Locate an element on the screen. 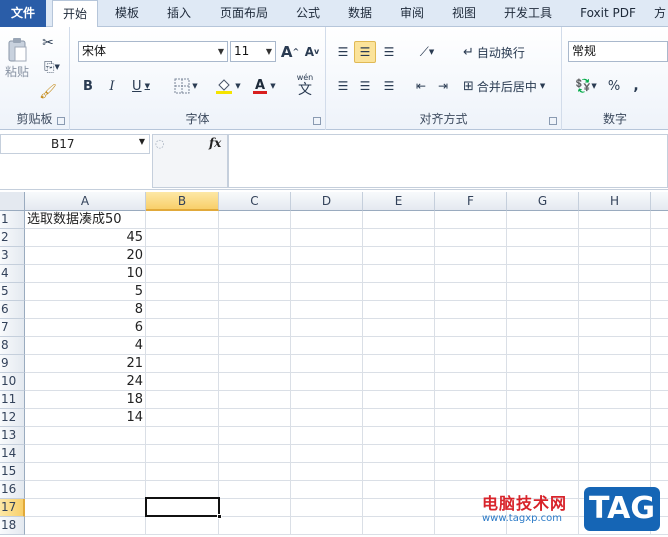  cell-a1: 选取数据凑成50 is located at coordinates (85, 220).